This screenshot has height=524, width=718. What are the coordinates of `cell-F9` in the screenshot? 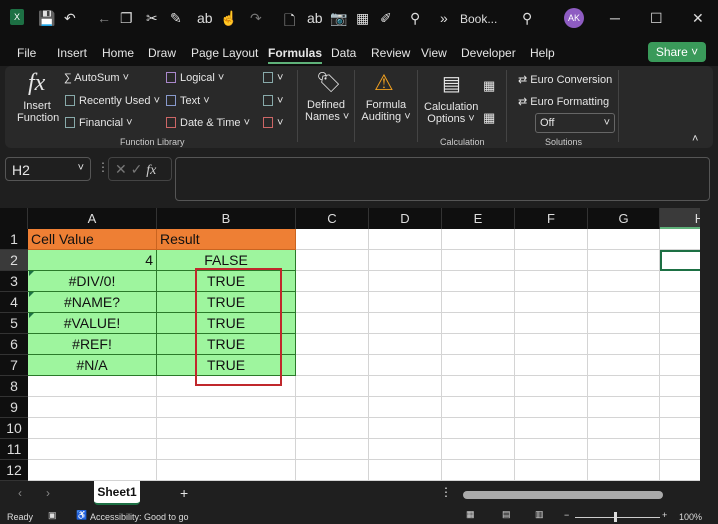 It's located at (551, 407).